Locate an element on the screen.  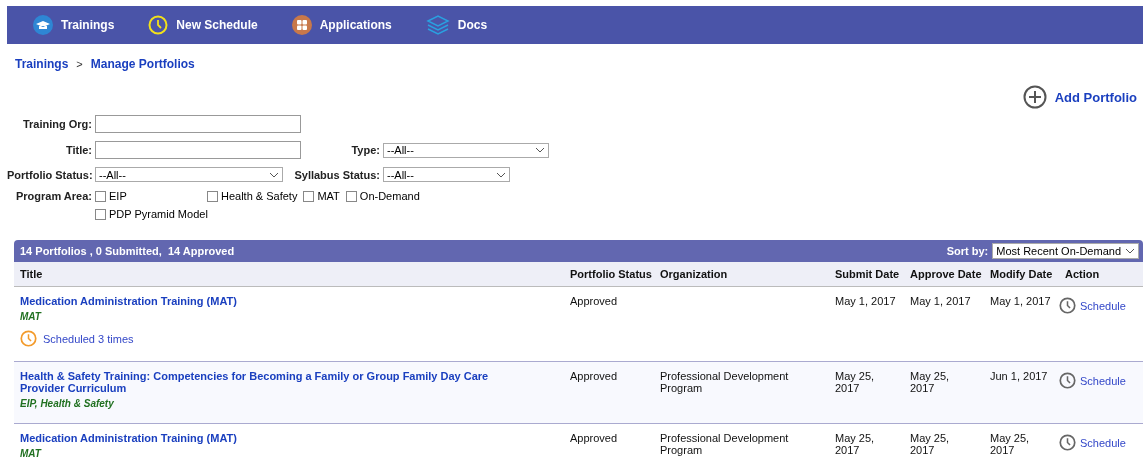
field-label: Portfolio Status: is located at coordinates (50, 174).